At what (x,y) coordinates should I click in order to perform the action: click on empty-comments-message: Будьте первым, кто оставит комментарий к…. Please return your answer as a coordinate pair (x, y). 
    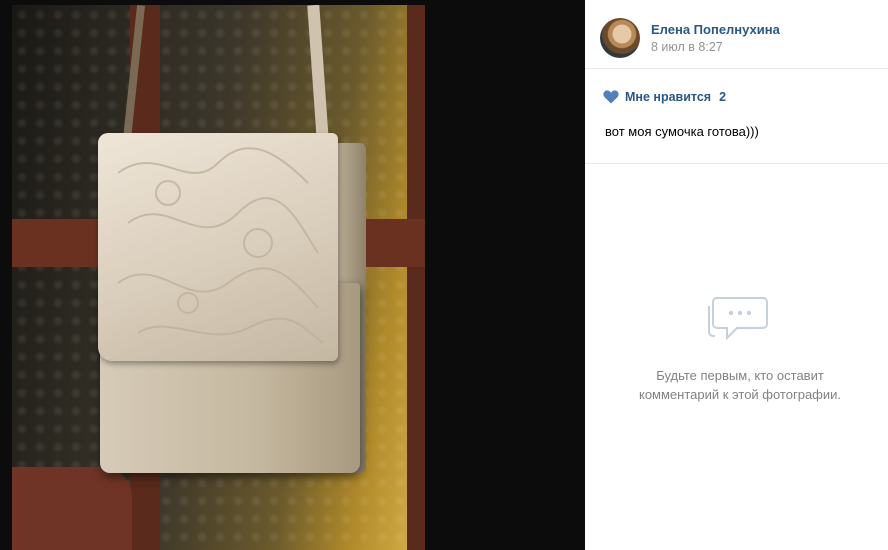
    Looking at the image, I should click on (736, 385).